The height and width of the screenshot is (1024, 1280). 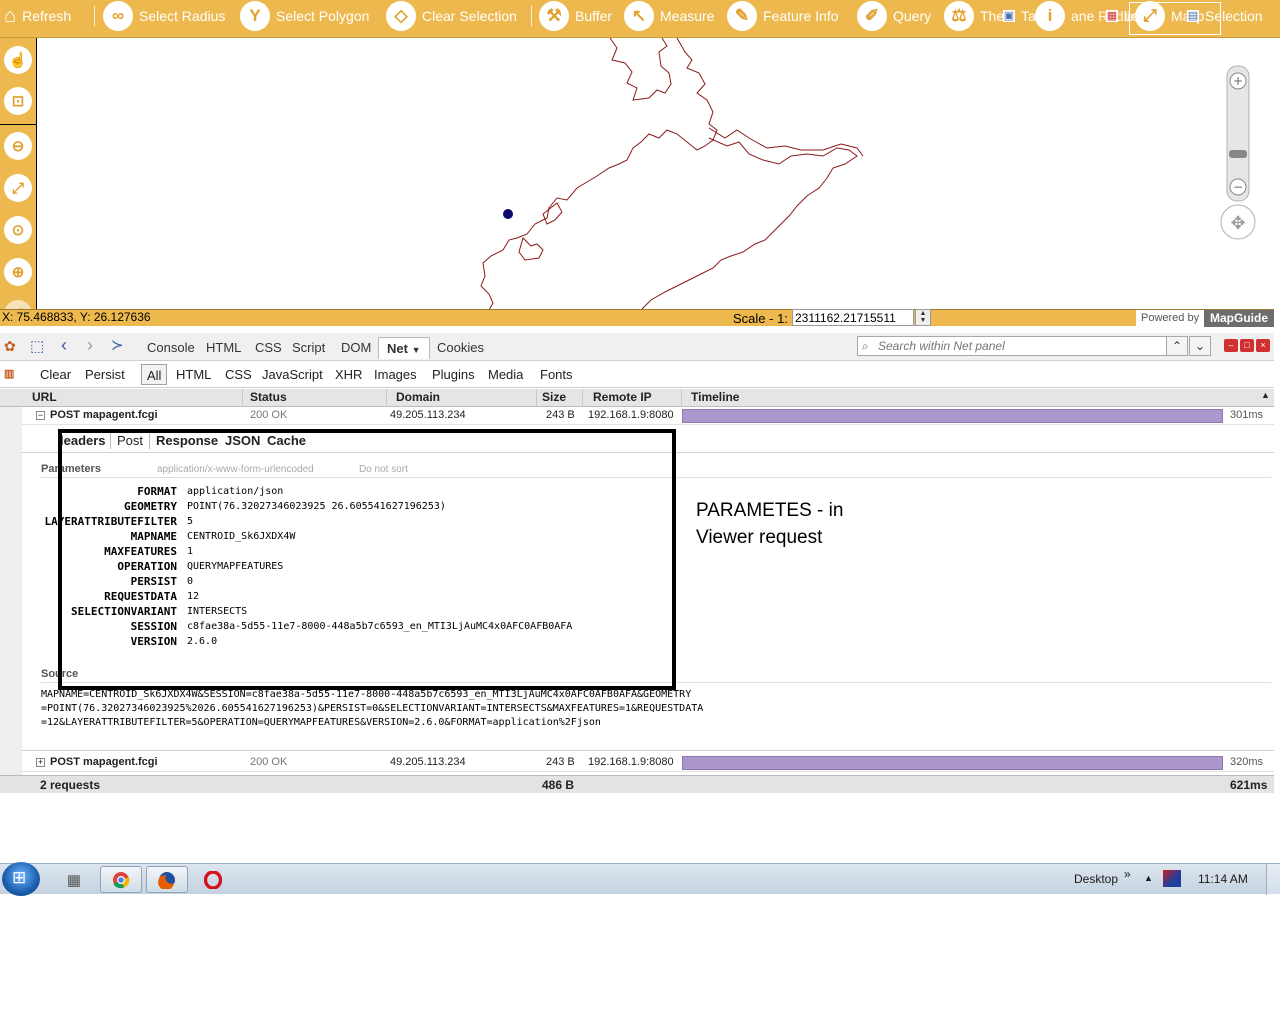 What do you see at coordinates (105, 374) in the screenshot?
I see `persist-button: Persist` at bounding box center [105, 374].